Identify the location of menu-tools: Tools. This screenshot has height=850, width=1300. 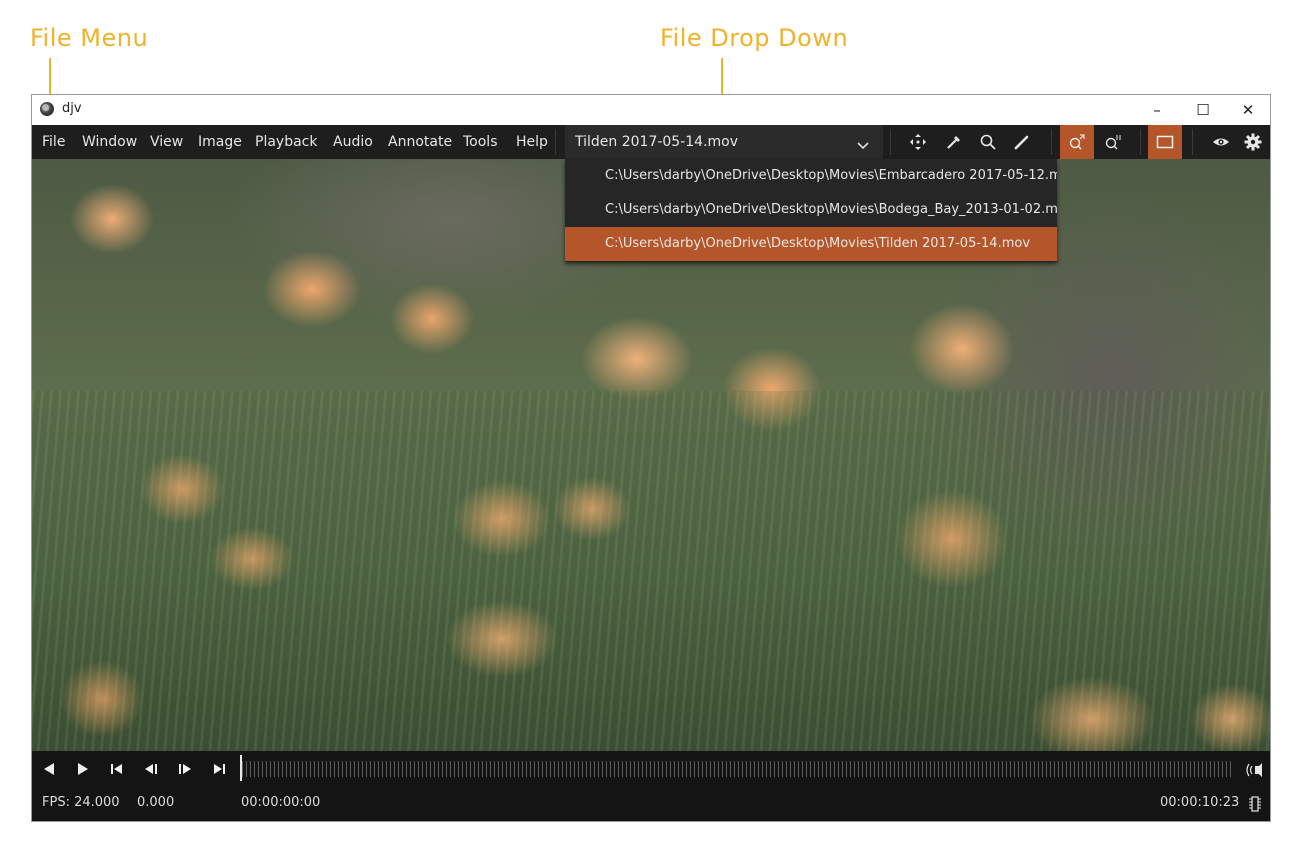
(480, 142).